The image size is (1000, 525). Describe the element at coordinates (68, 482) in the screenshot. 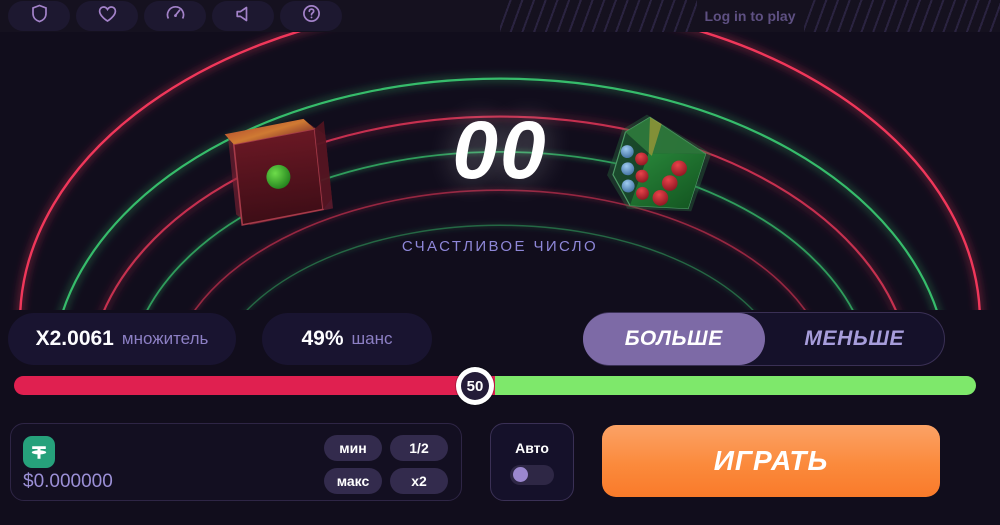

I see `bet-amount-value: $0.000000` at that location.